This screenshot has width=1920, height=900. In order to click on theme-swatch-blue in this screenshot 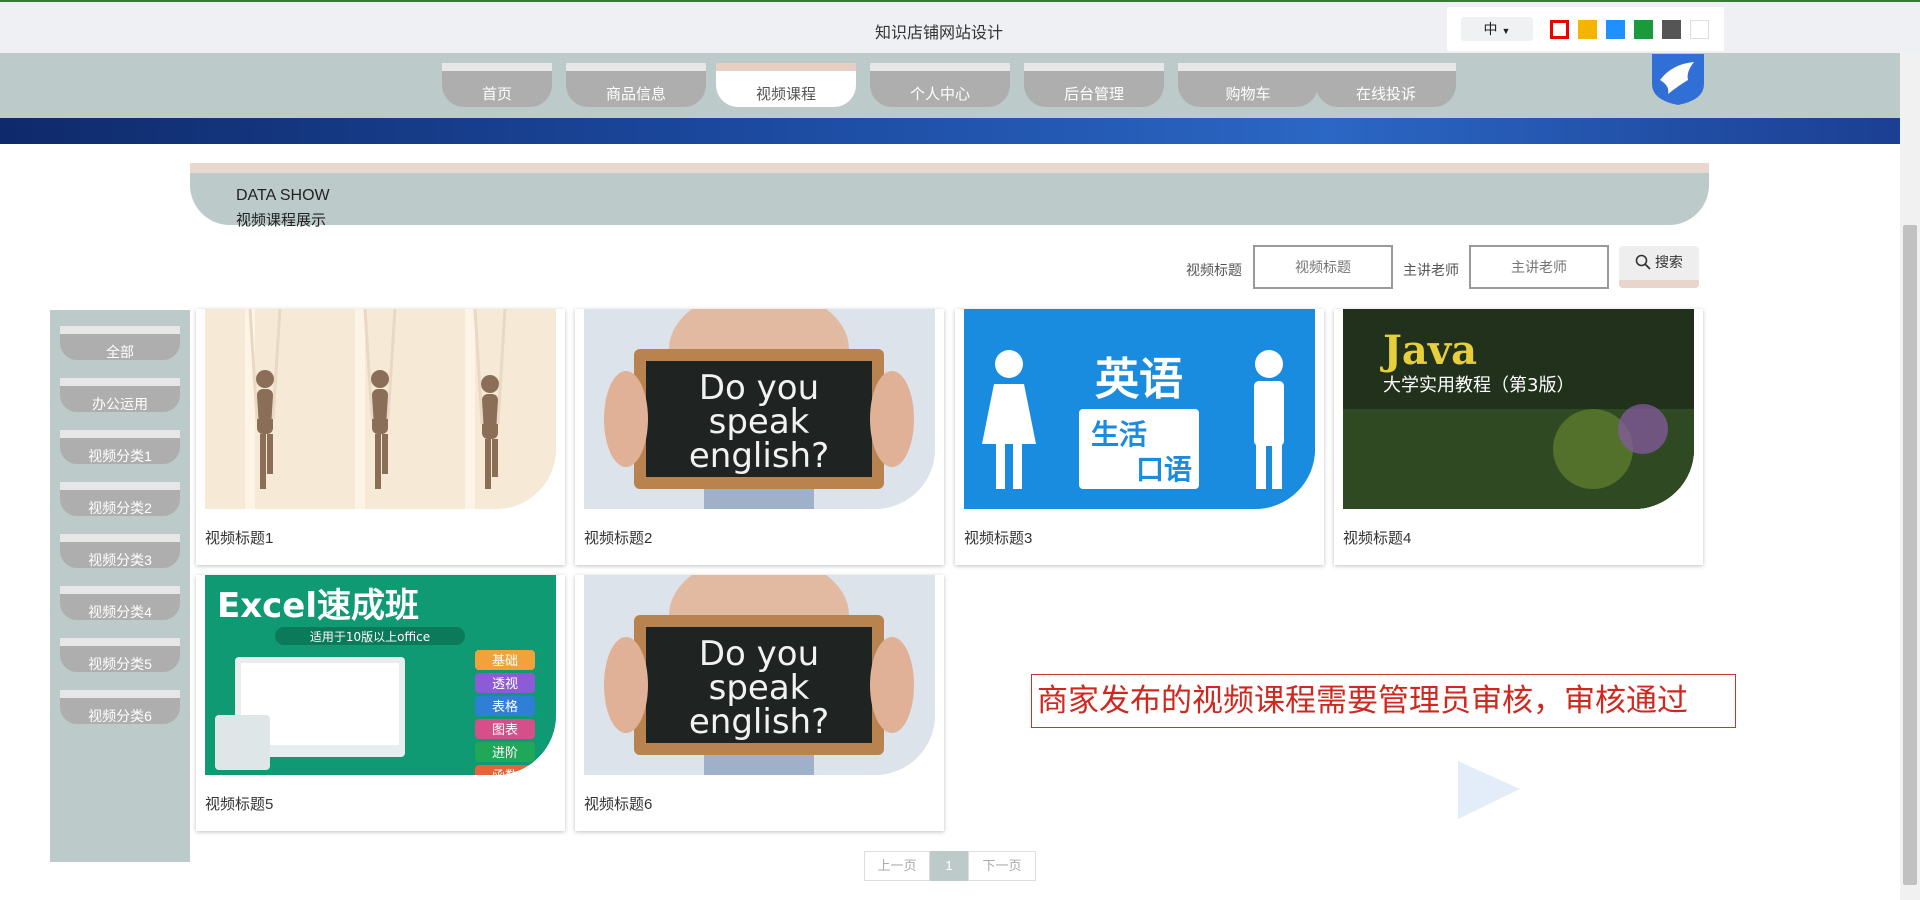, I will do `click(1615, 29)`.